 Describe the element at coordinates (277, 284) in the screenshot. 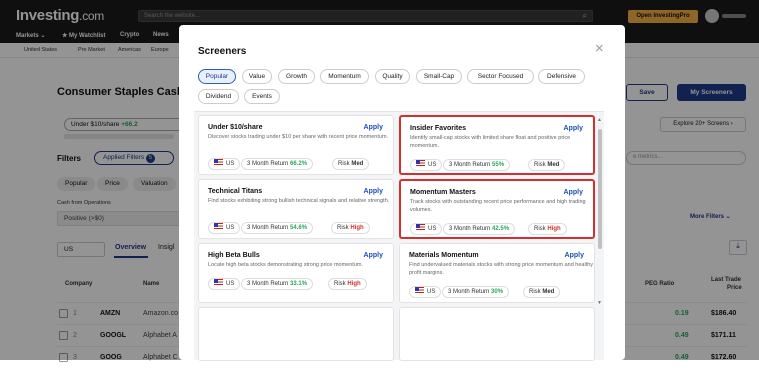

I see `return-tag: 3 Month Return 33.1%` at that location.